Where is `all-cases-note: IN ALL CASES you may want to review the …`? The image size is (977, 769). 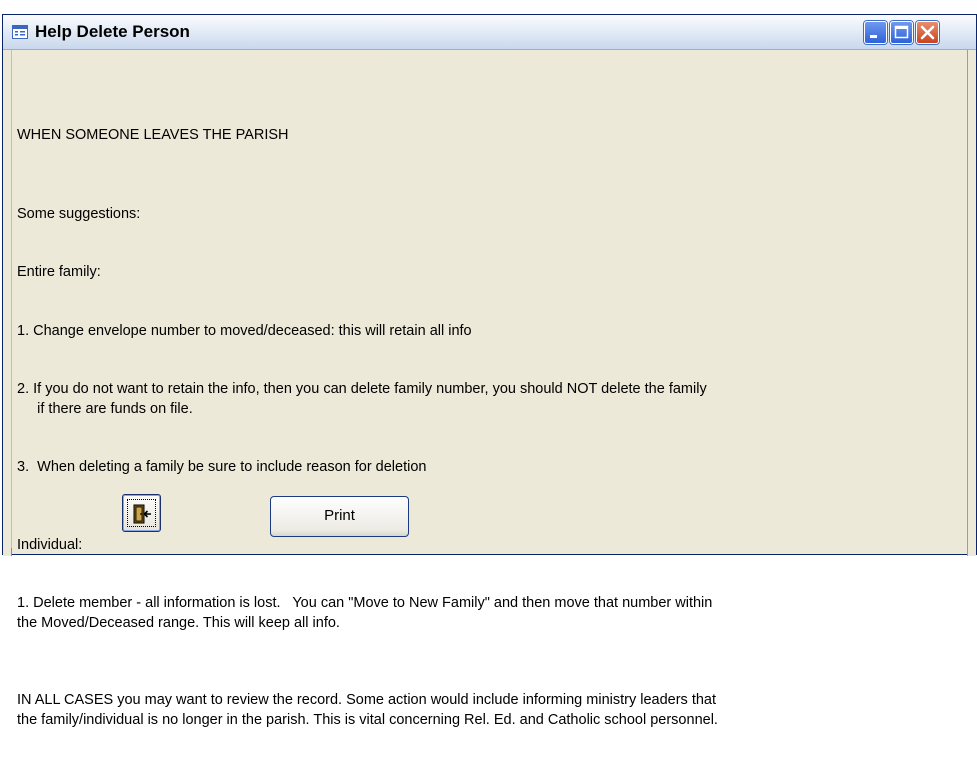
all-cases-note: IN ALL CASES you may want to review the … is located at coordinates (367, 710).